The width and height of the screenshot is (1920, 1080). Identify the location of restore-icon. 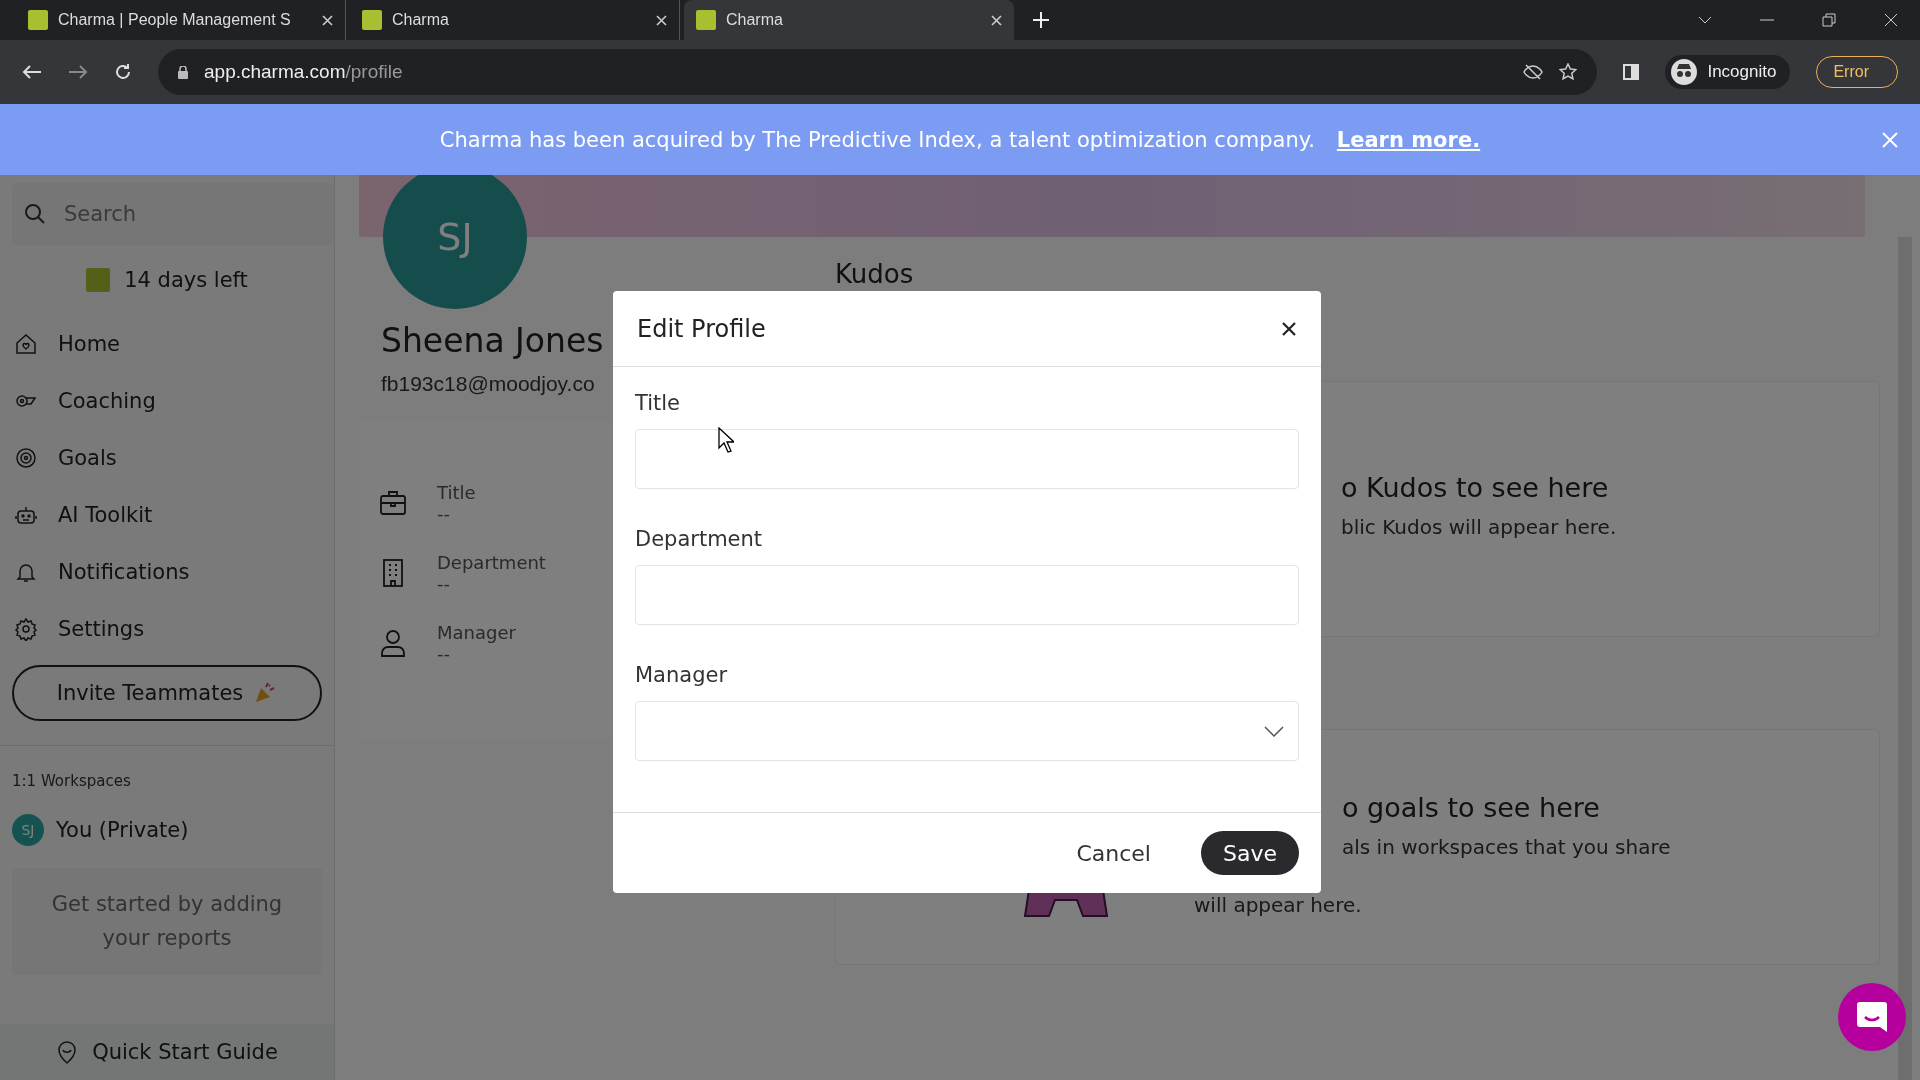
(1829, 20).